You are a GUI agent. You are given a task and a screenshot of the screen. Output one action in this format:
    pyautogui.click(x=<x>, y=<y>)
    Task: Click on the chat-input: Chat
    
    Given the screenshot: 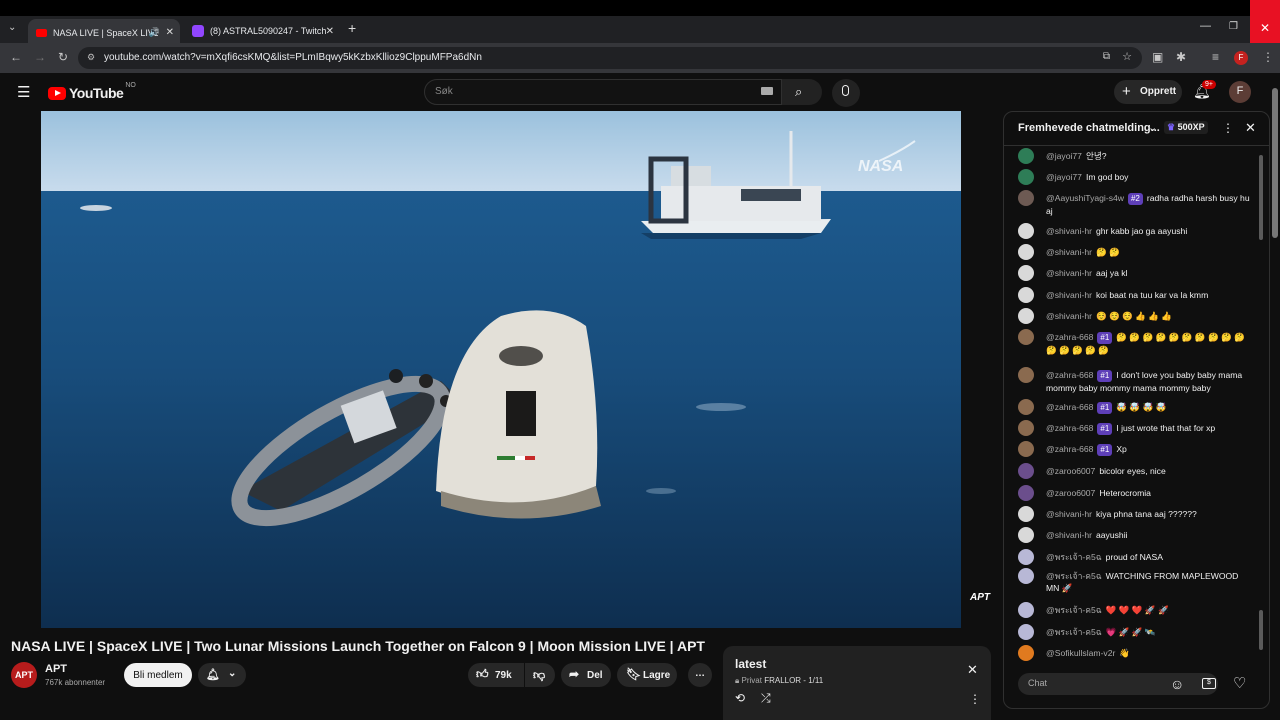 What is the action you would take?
    pyautogui.click(x=1118, y=684)
    